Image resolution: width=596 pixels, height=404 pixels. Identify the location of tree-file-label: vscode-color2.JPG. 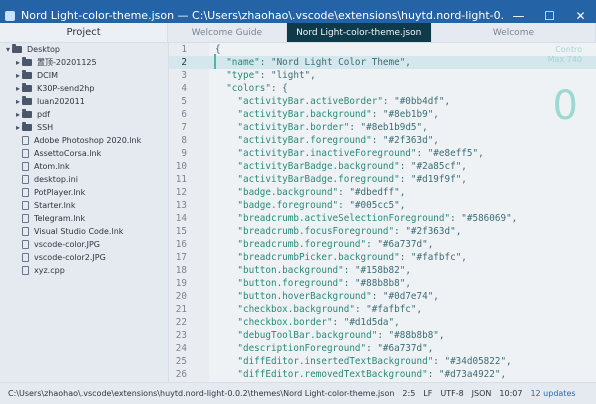
(70, 257).